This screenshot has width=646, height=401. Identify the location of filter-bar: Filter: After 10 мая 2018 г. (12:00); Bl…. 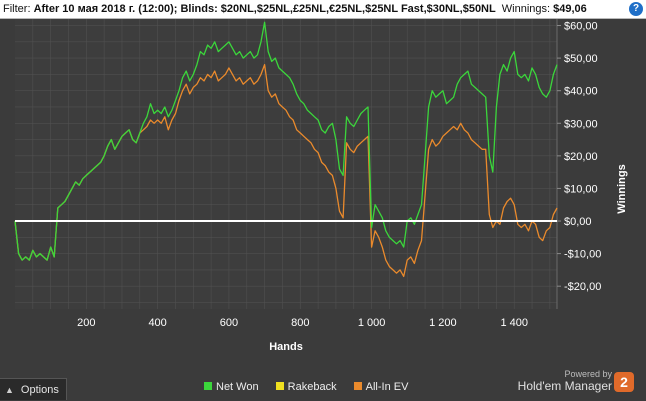
(323, 9).